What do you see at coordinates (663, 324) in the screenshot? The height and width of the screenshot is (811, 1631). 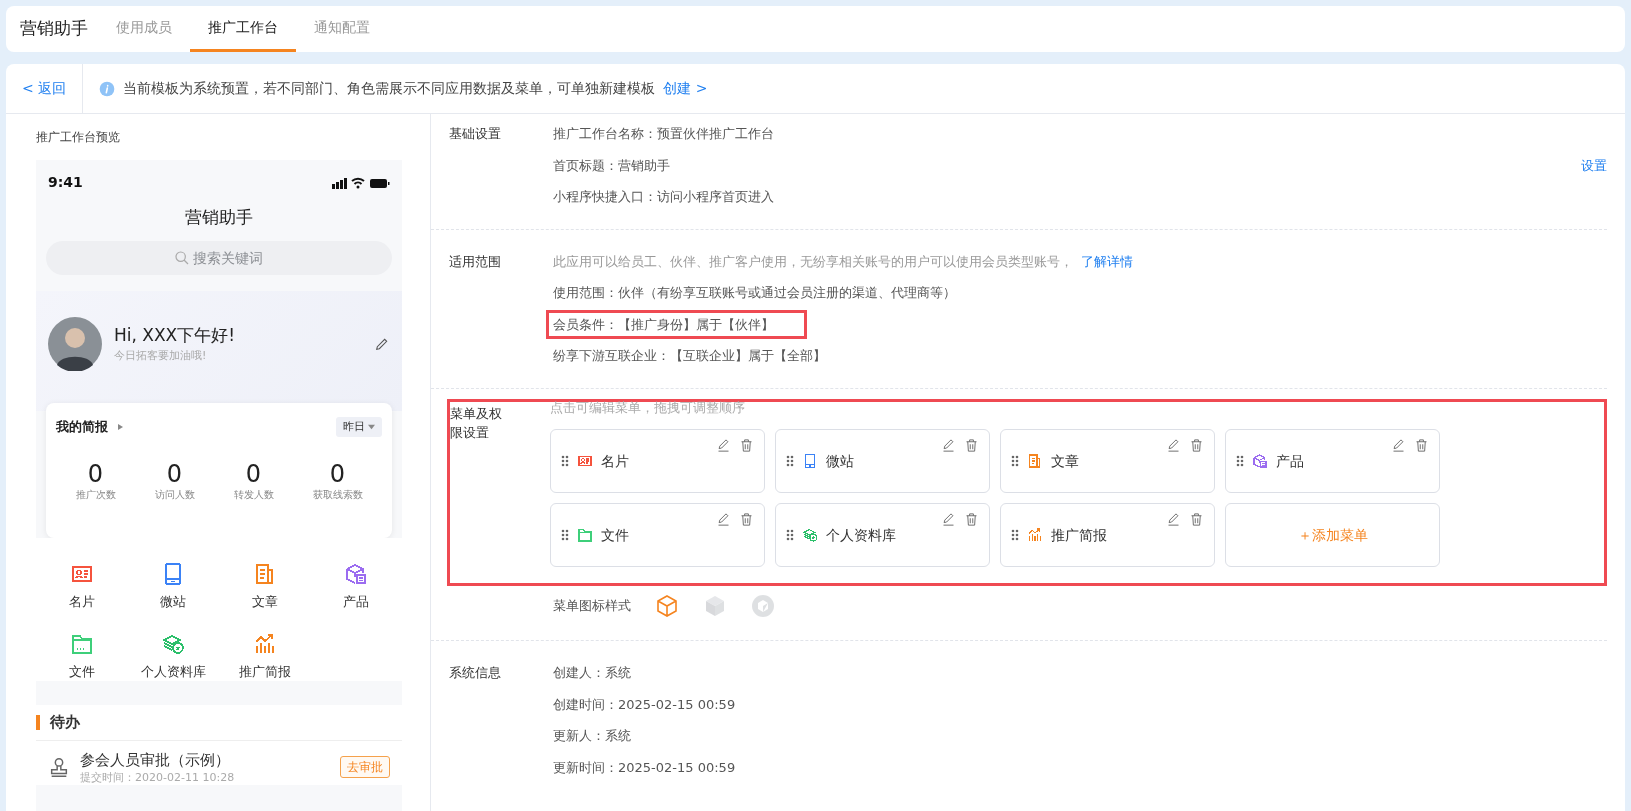 I see `setting-text: 会员条件：【推广身份】属于【伙伴】` at bounding box center [663, 324].